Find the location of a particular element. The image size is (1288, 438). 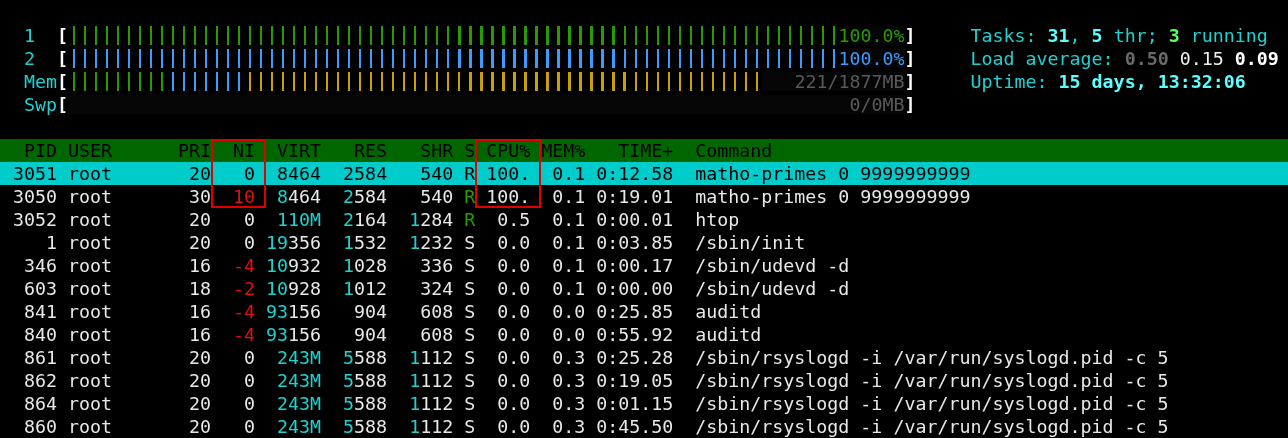

process-row: 840 root 16 -4 93156 904 608 S 0.0 0.0 0:55.92 auditd is located at coordinates (644, 334).